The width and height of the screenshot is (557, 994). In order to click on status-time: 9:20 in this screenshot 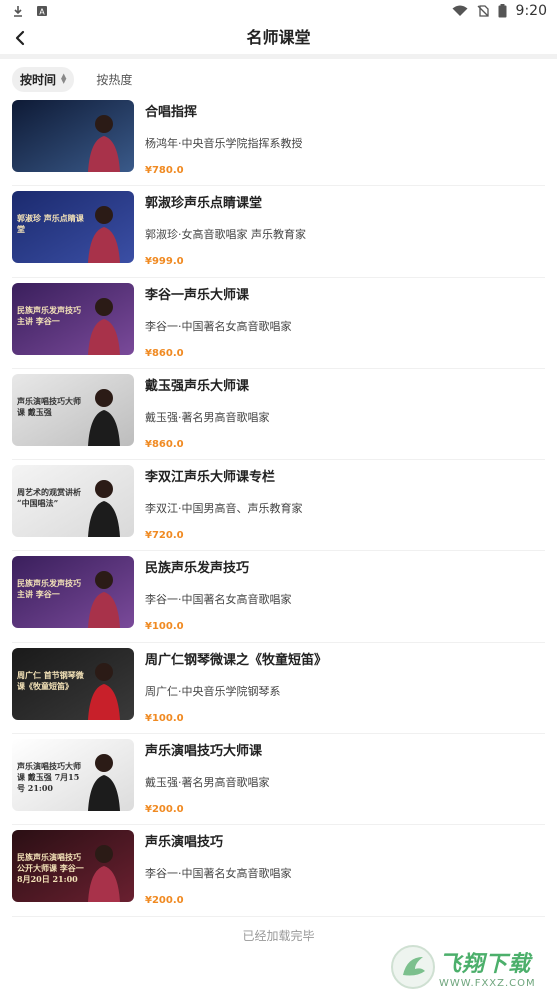, I will do `click(531, 11)`.